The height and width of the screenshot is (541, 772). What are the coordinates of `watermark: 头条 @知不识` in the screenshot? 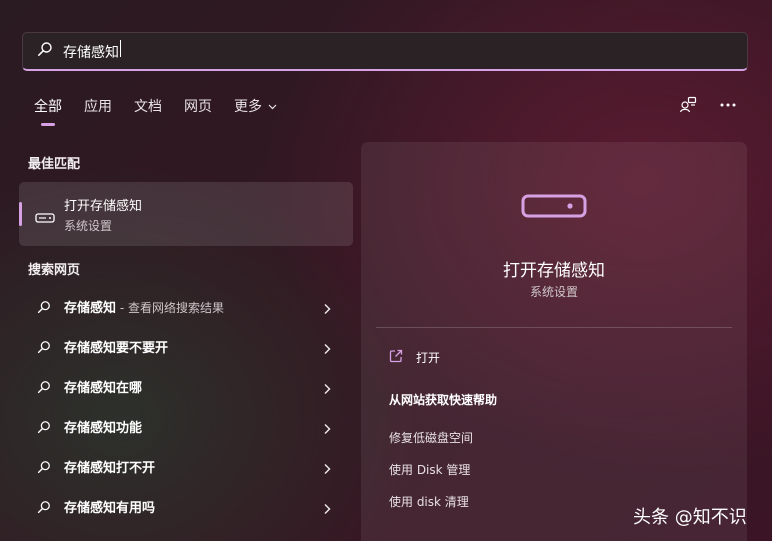 It's located at (690, 517).